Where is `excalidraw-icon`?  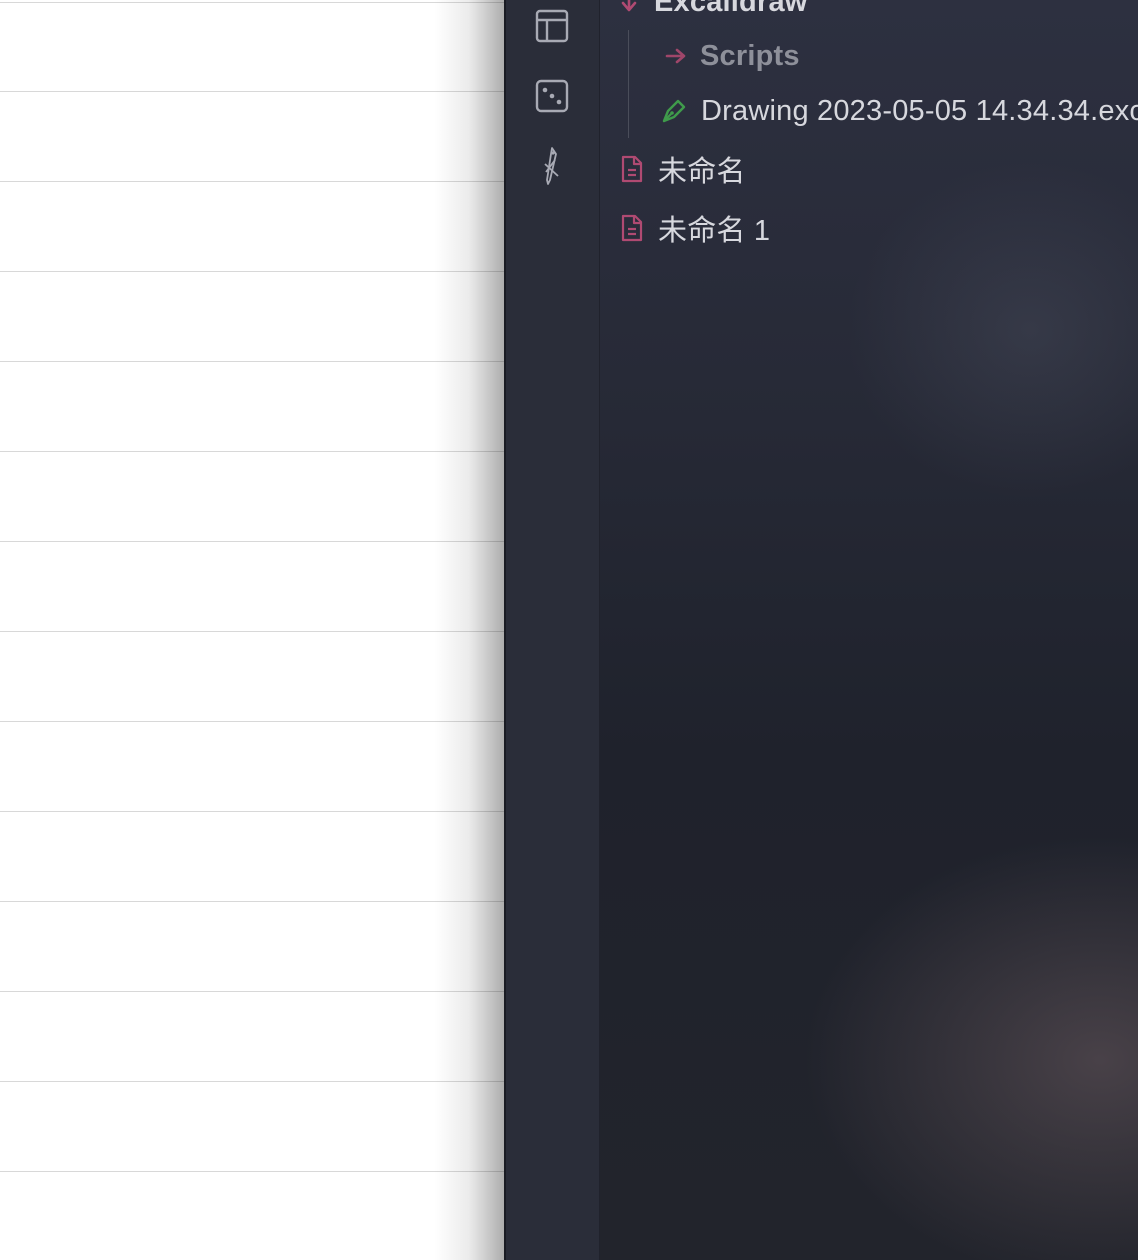 excalidraw-icon is located at coordinates (552, 166).